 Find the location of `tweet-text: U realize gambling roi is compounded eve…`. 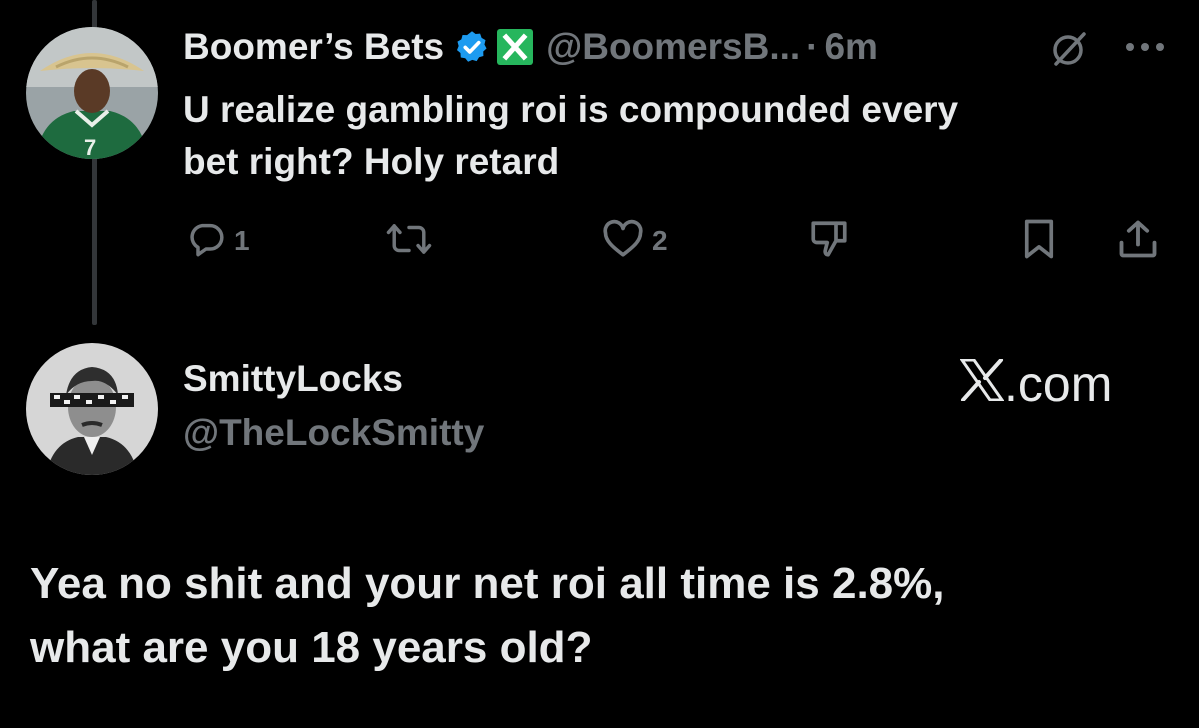

tweet-text: U realize gambling roi is compounded eve… is located at coordinates (663, 136).